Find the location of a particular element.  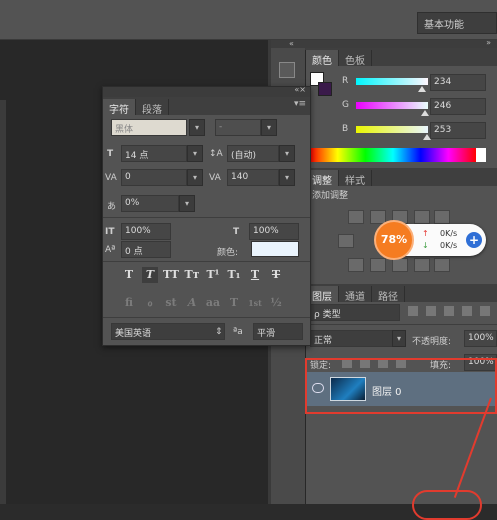

r-slider is located at coordinates (392, 81).